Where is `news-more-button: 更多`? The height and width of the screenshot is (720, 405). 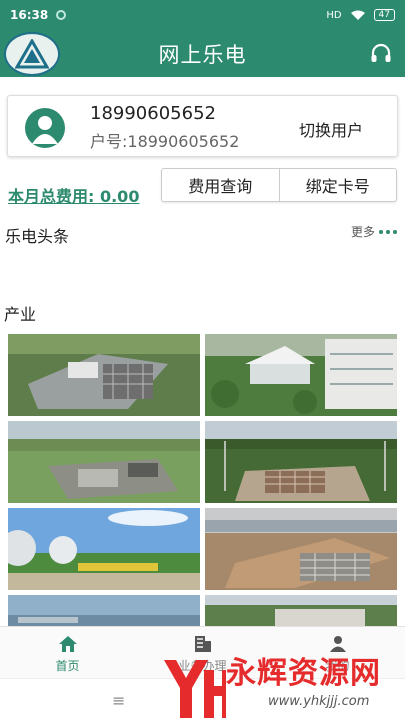 news-more-button: 更多 is located at coordinates (374, 231).